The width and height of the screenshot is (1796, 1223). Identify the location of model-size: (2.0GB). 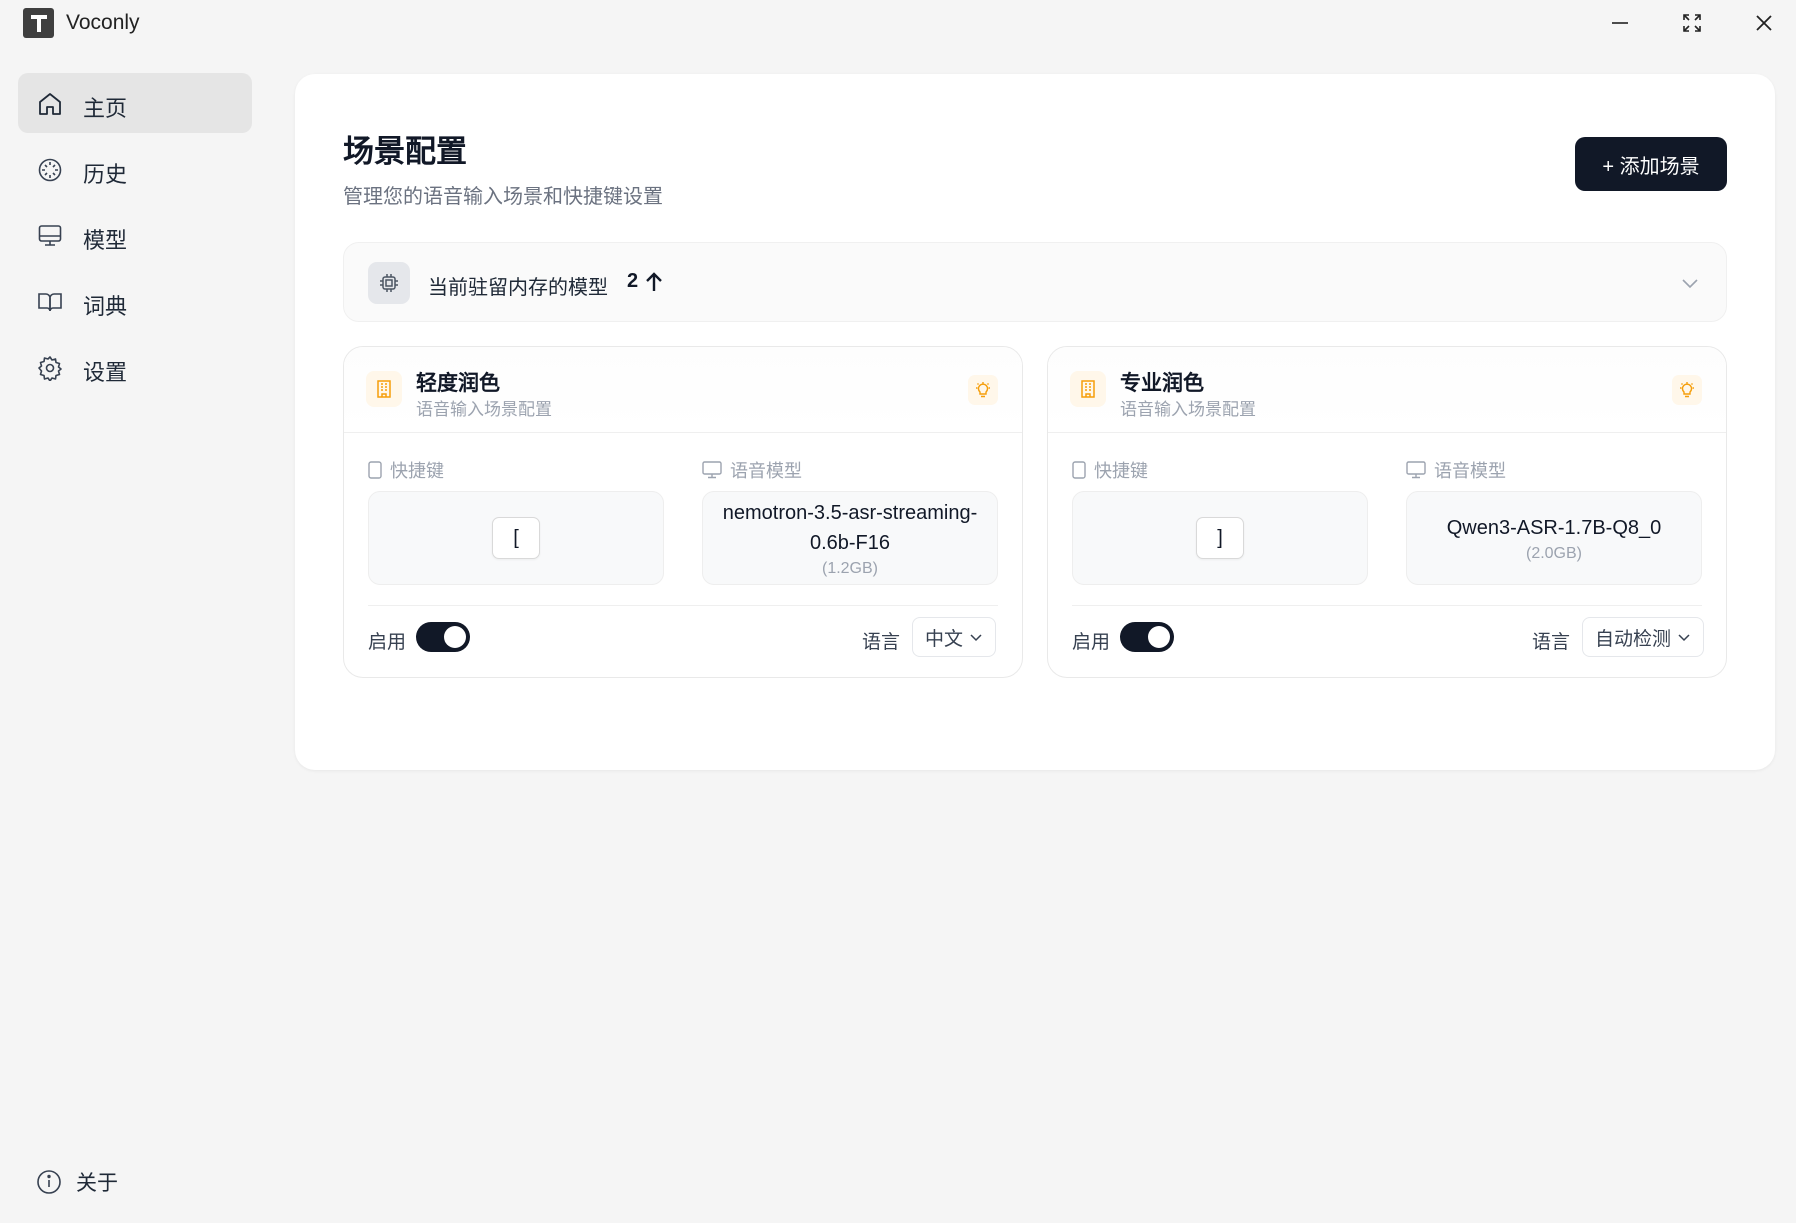
(1553, 553).